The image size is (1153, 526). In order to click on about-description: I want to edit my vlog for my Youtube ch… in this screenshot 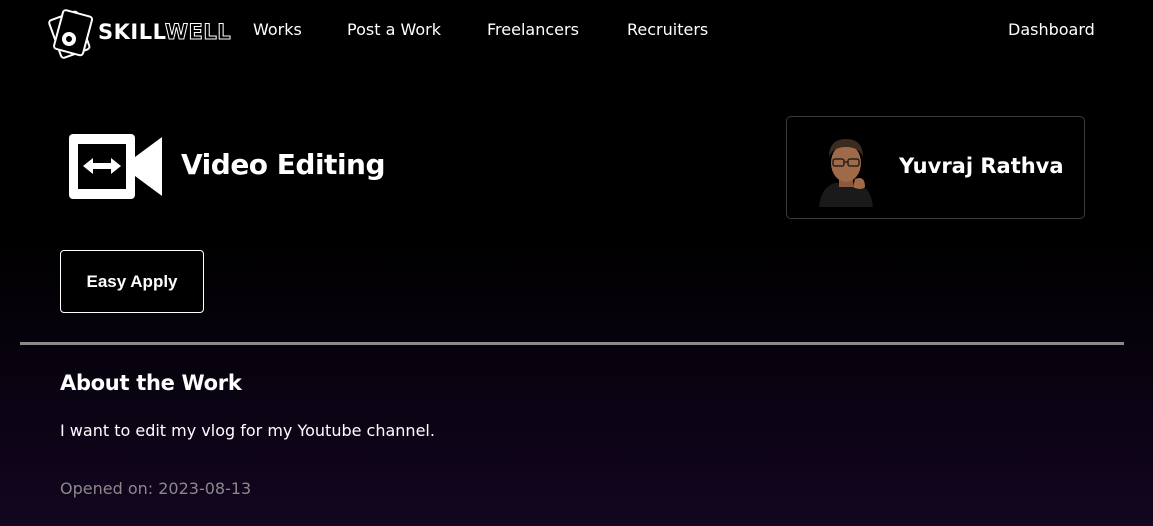, I will do `click(247, 430)`.